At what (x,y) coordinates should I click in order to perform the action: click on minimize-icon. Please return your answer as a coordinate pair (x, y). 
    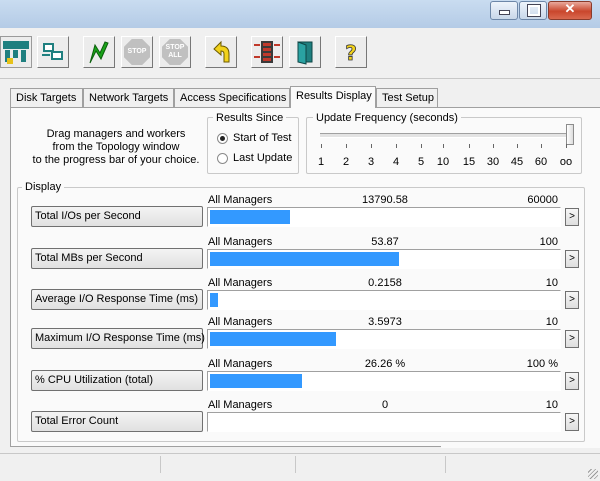
    Looking at the image, I should click on (504, 12).